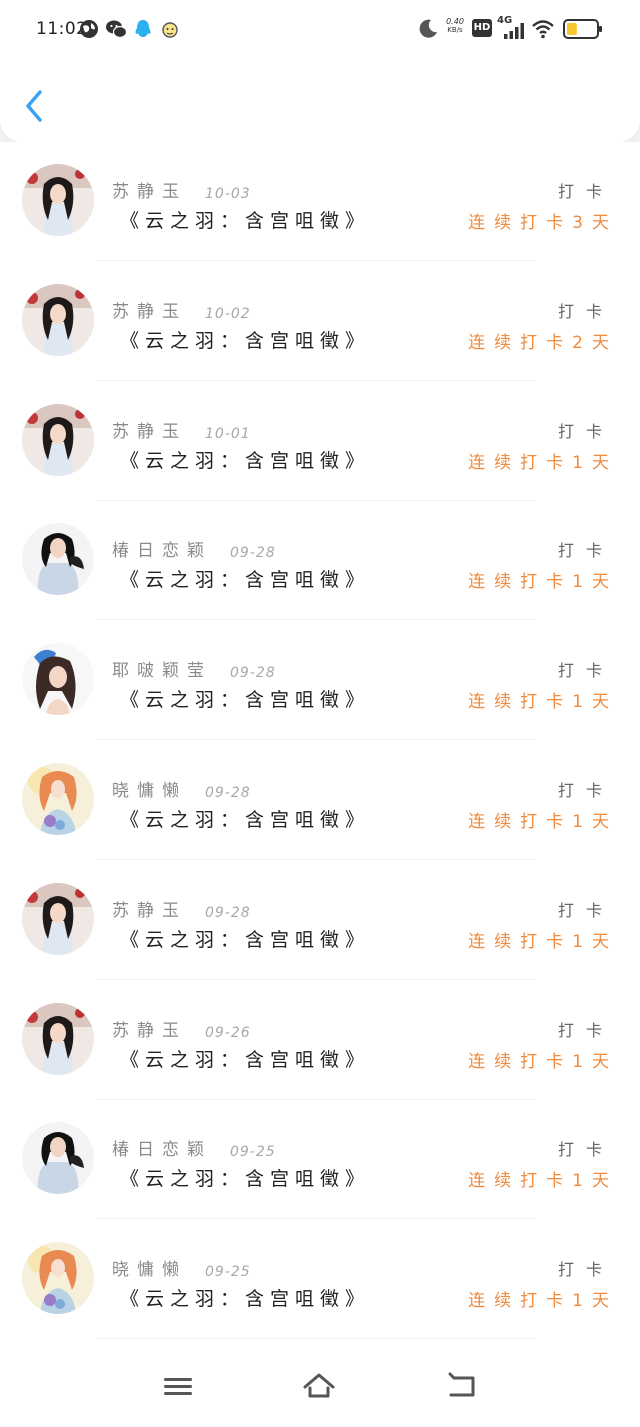 The height and width of the screenshot is (1427, 640). I want to click on moon-icon, so click(428, 28).